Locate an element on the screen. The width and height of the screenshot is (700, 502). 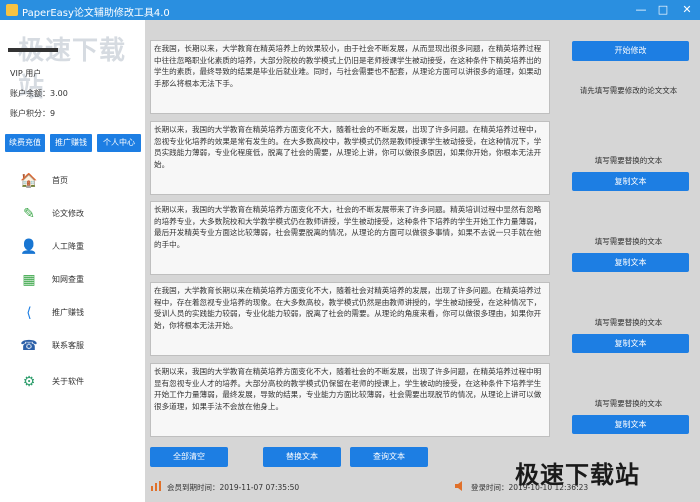
query-text-button: 查询文本 is located at coordinates (389, 457).